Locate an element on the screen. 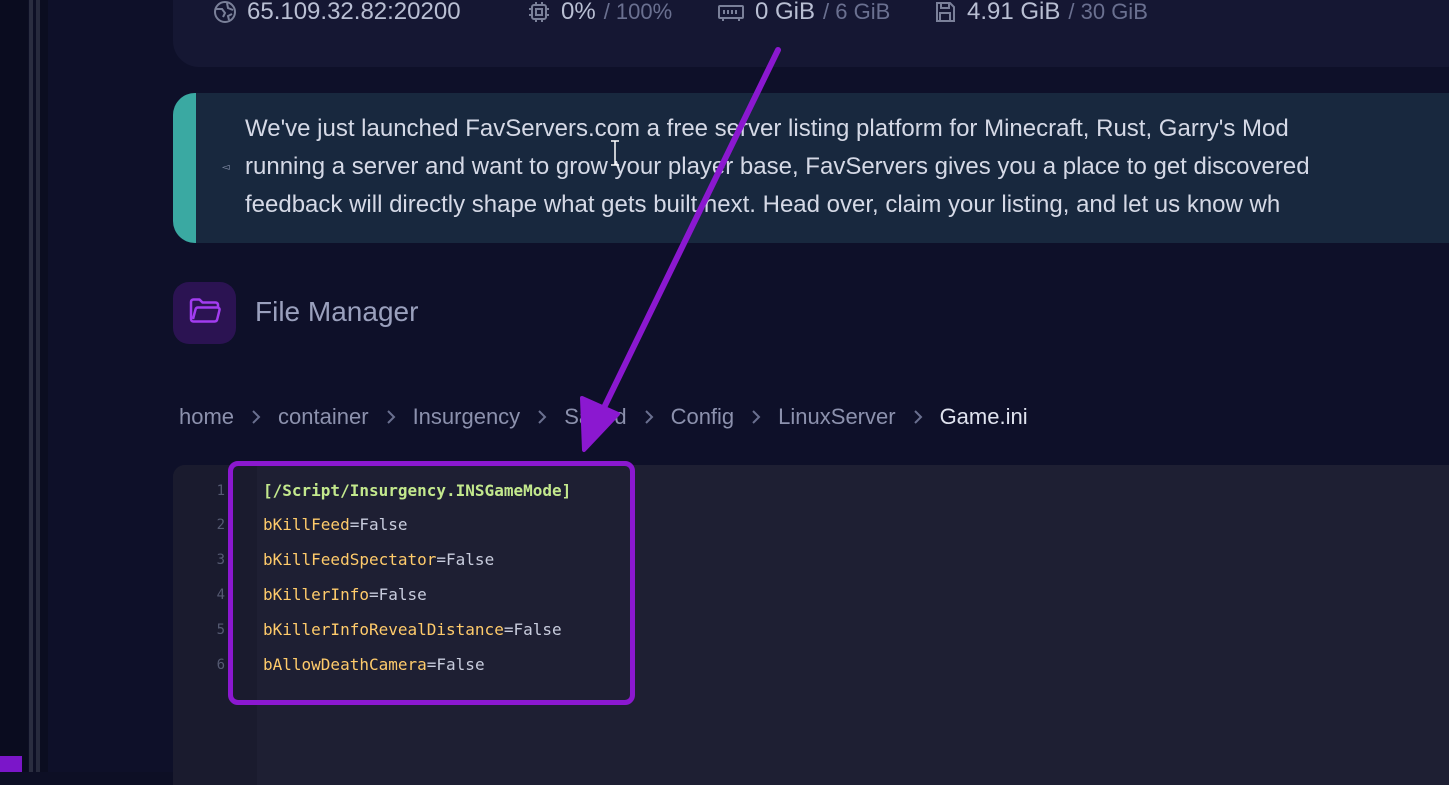 The width and height of the screenshot is (1449, 785). network-icon is located at coordinates (225, 12).